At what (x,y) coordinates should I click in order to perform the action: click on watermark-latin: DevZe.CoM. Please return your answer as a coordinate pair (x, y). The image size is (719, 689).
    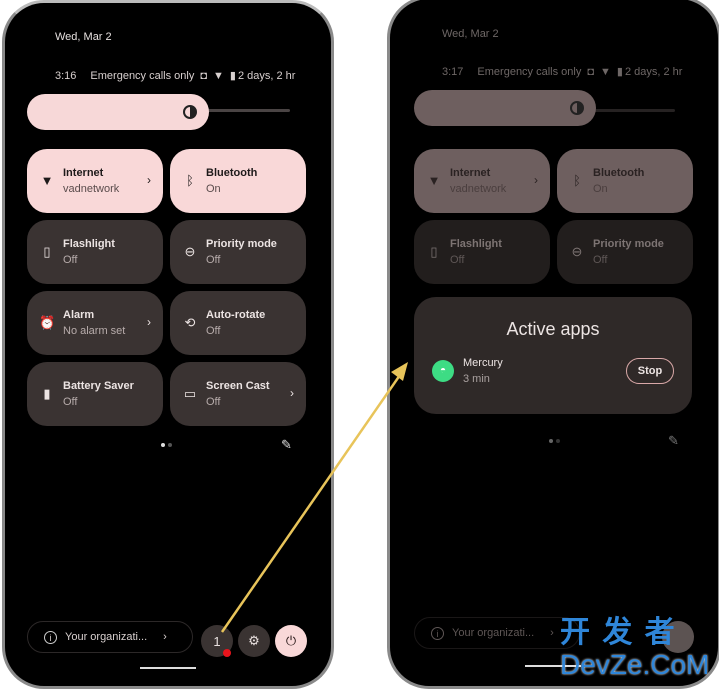
    Looking at the image, I should click on (635, 664).